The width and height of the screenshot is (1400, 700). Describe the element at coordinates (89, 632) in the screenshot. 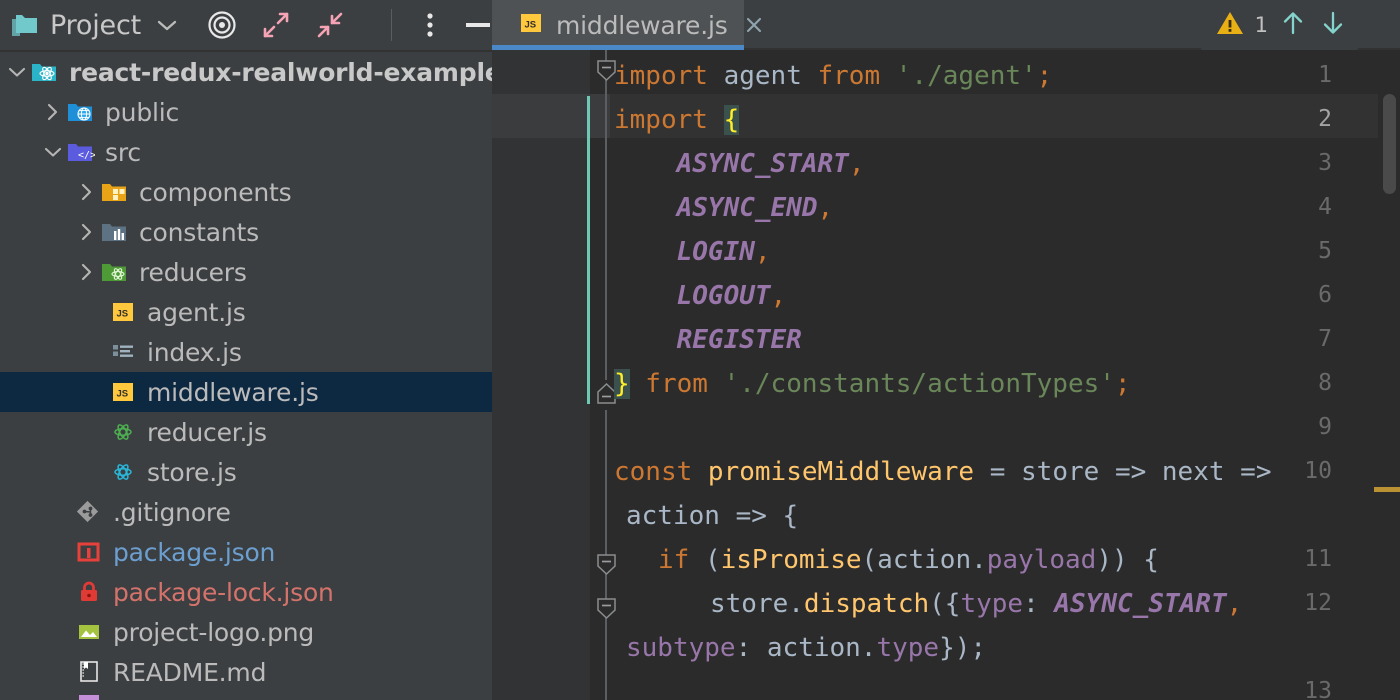

I see `image-file-icon` at that location.